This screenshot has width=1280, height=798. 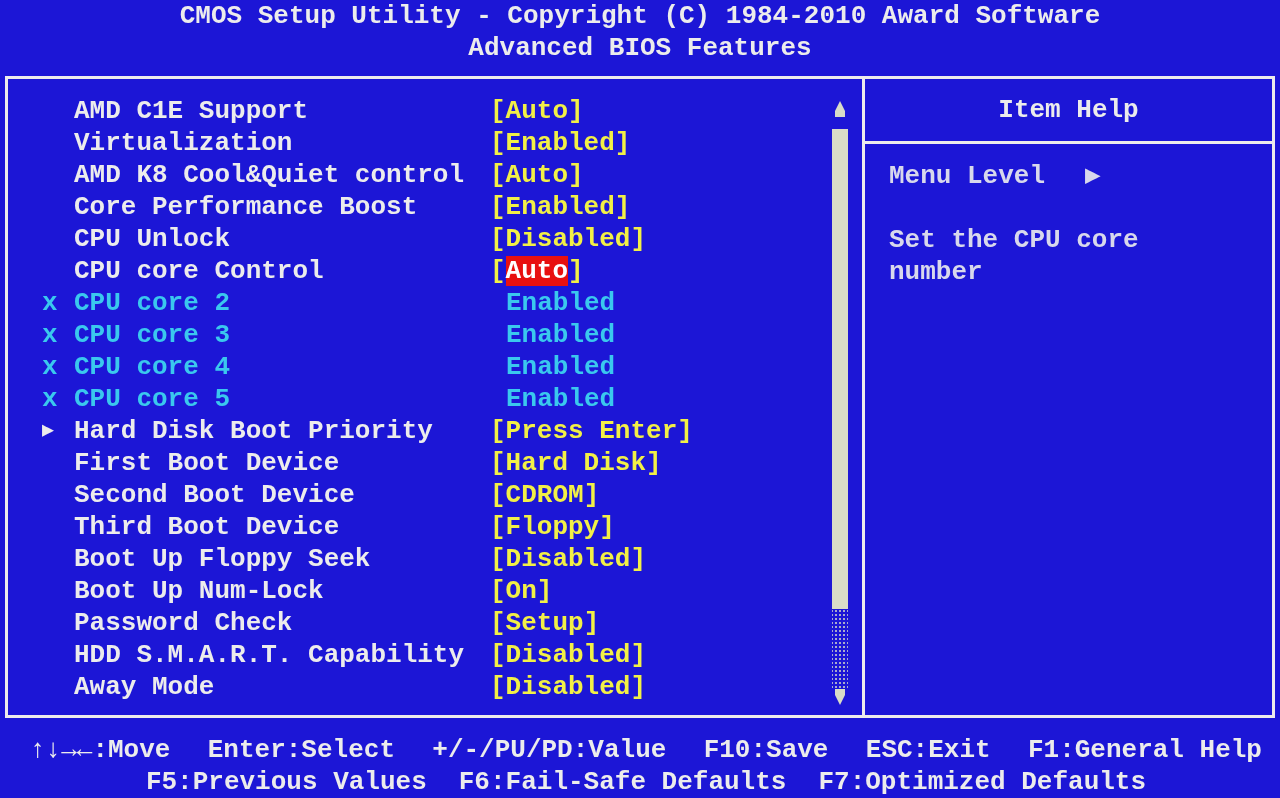 I want to click on setting-value: [Setup], so click(x=656, y=623).